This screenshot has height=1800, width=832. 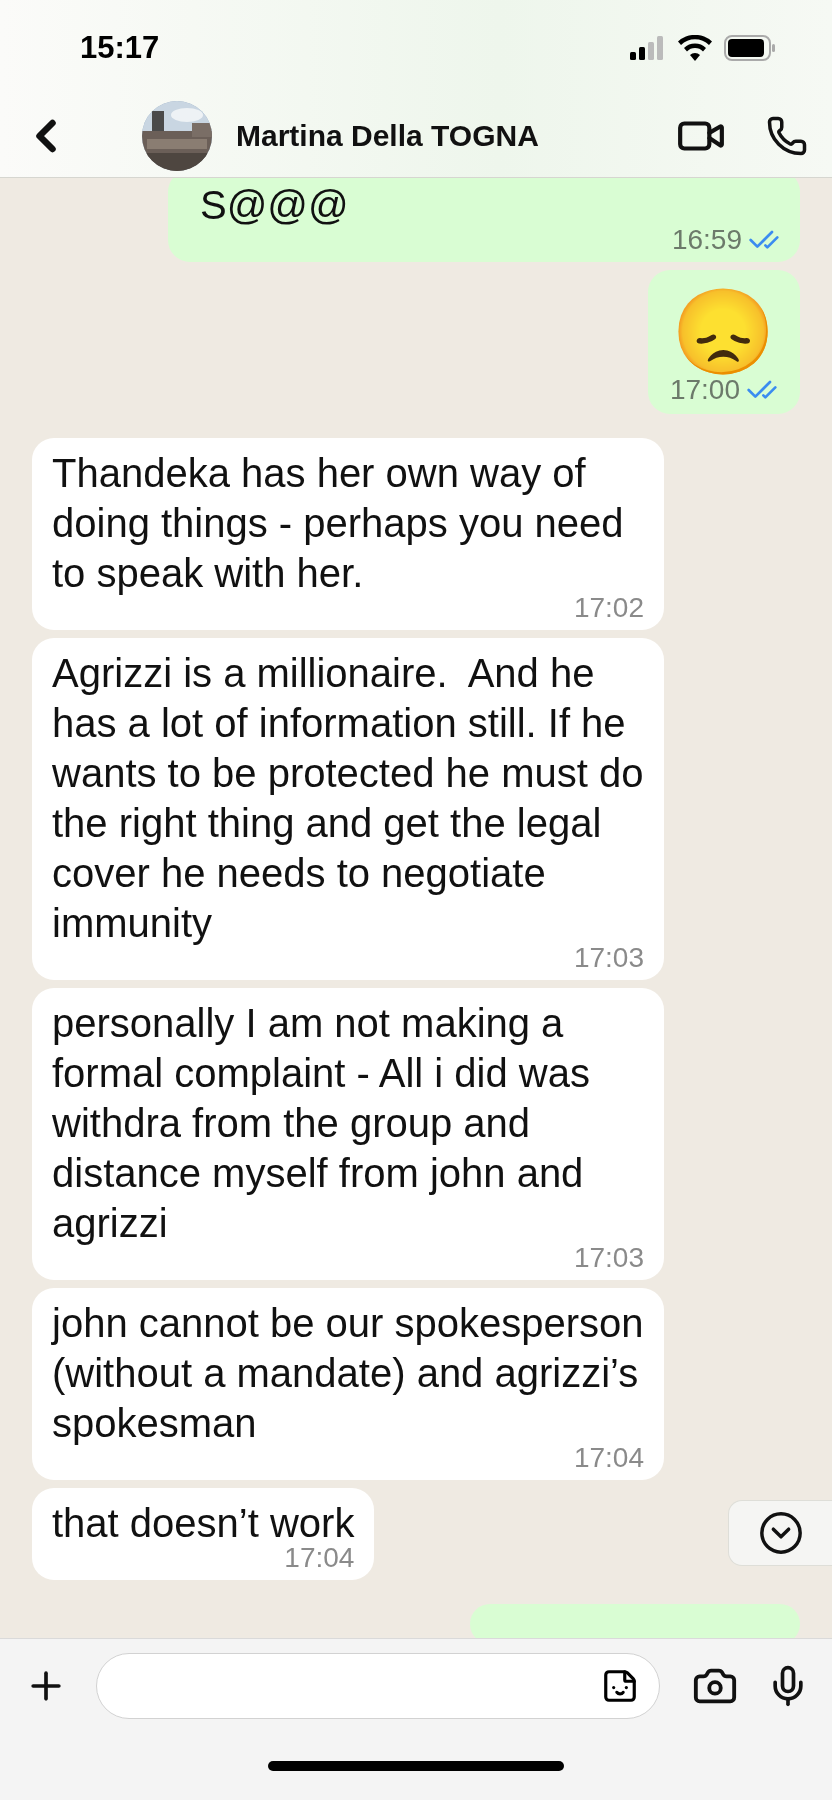 What do you see at coordinates (787, 136) in the screenshot?
I see `call-button` at bounding box center [787, 136].